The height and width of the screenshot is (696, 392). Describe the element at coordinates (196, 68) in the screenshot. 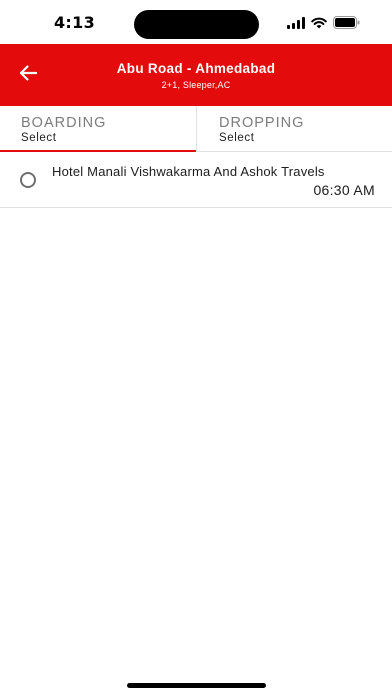

I see `route-title: Abu Road - Ahmedabad` at that location.